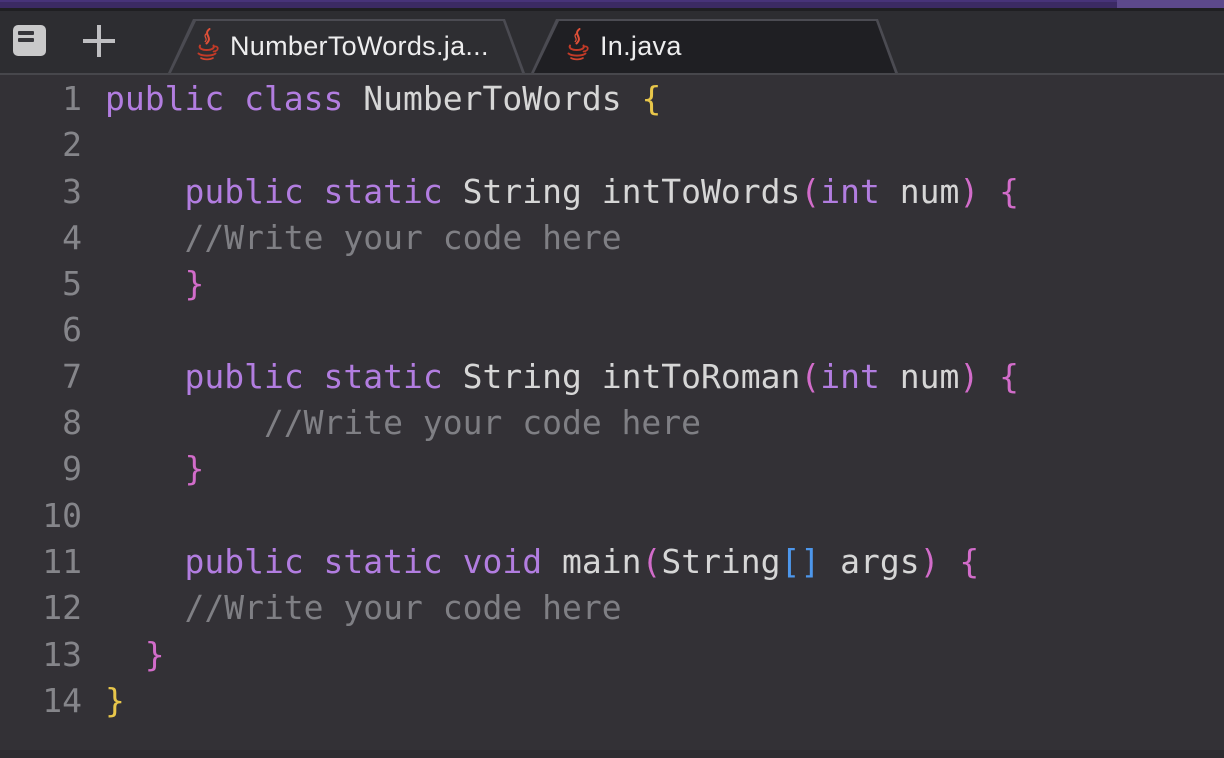 The height and width of the screenshot is (758, 1224). I want to click on code-token: String, so click(721, 561).